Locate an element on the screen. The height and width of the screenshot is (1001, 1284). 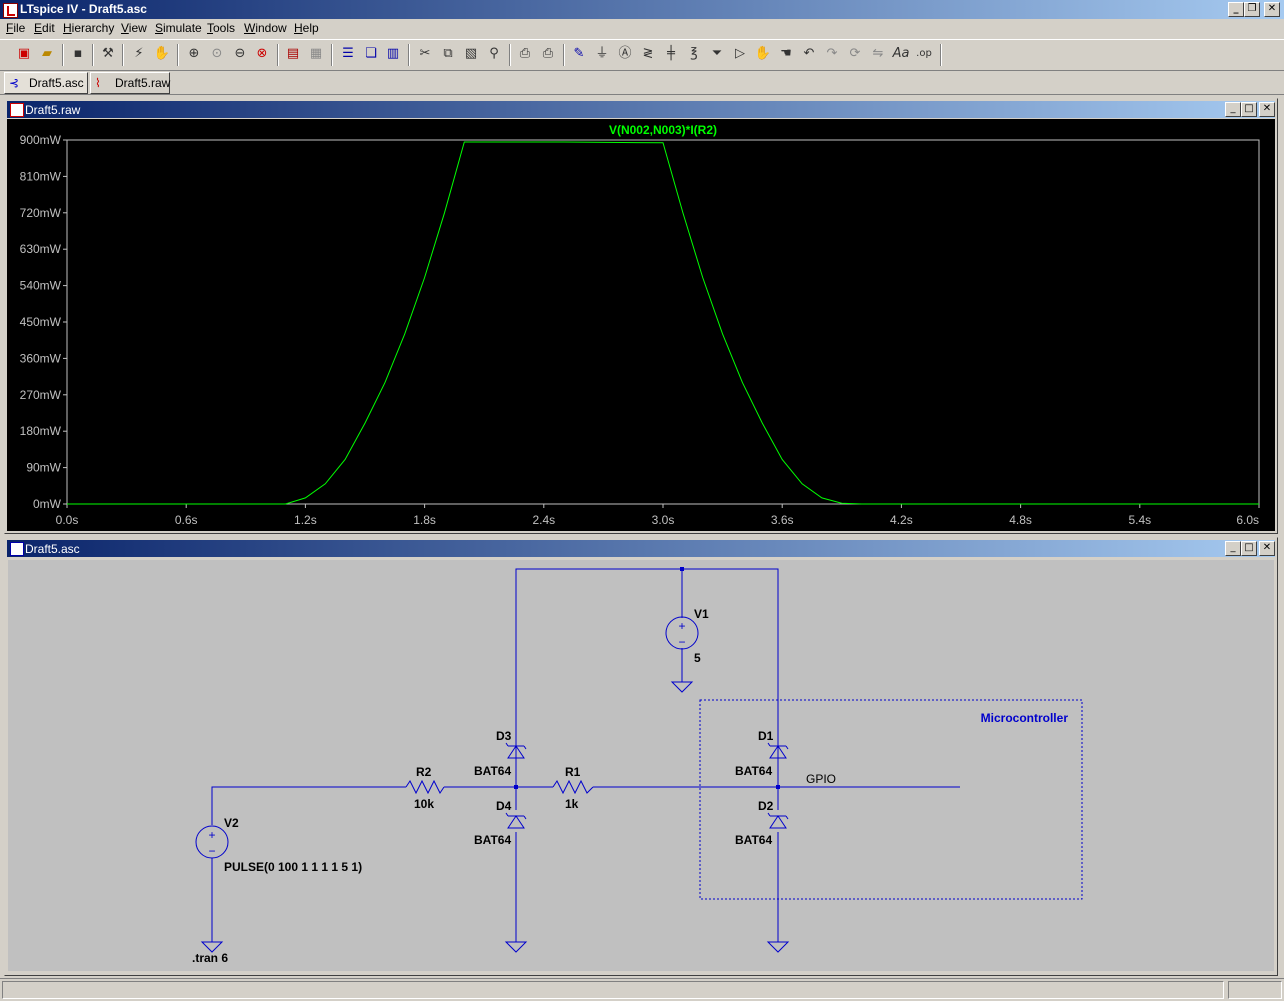
ground-icon: ⏚ is located at coordinates (602, 54).